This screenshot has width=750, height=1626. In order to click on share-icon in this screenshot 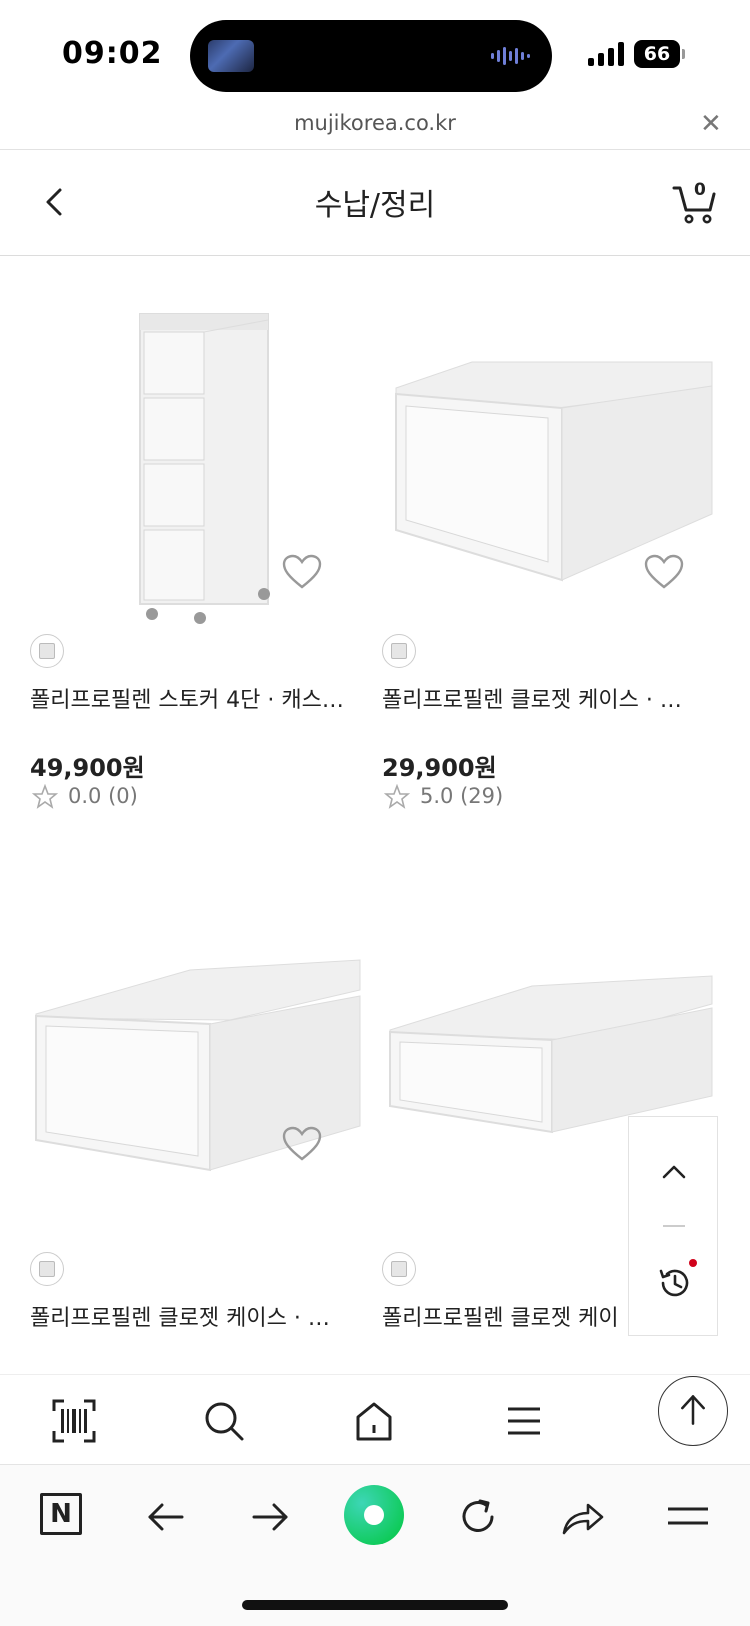, I will do `click(582, 1517)`.